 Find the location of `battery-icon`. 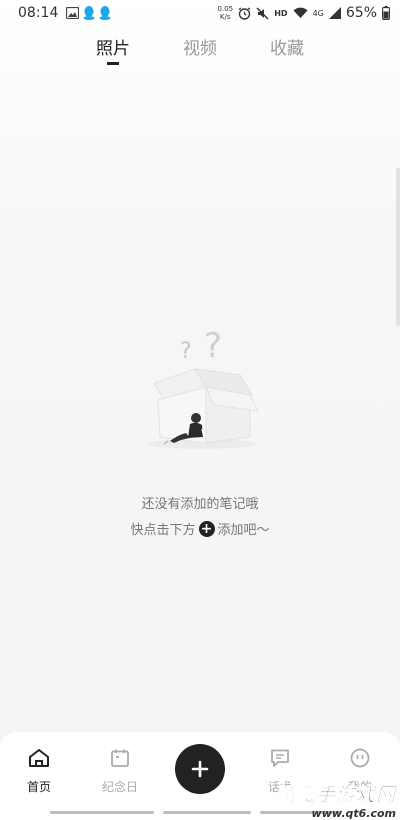

battery-icon is located at coordinates (386, 13).